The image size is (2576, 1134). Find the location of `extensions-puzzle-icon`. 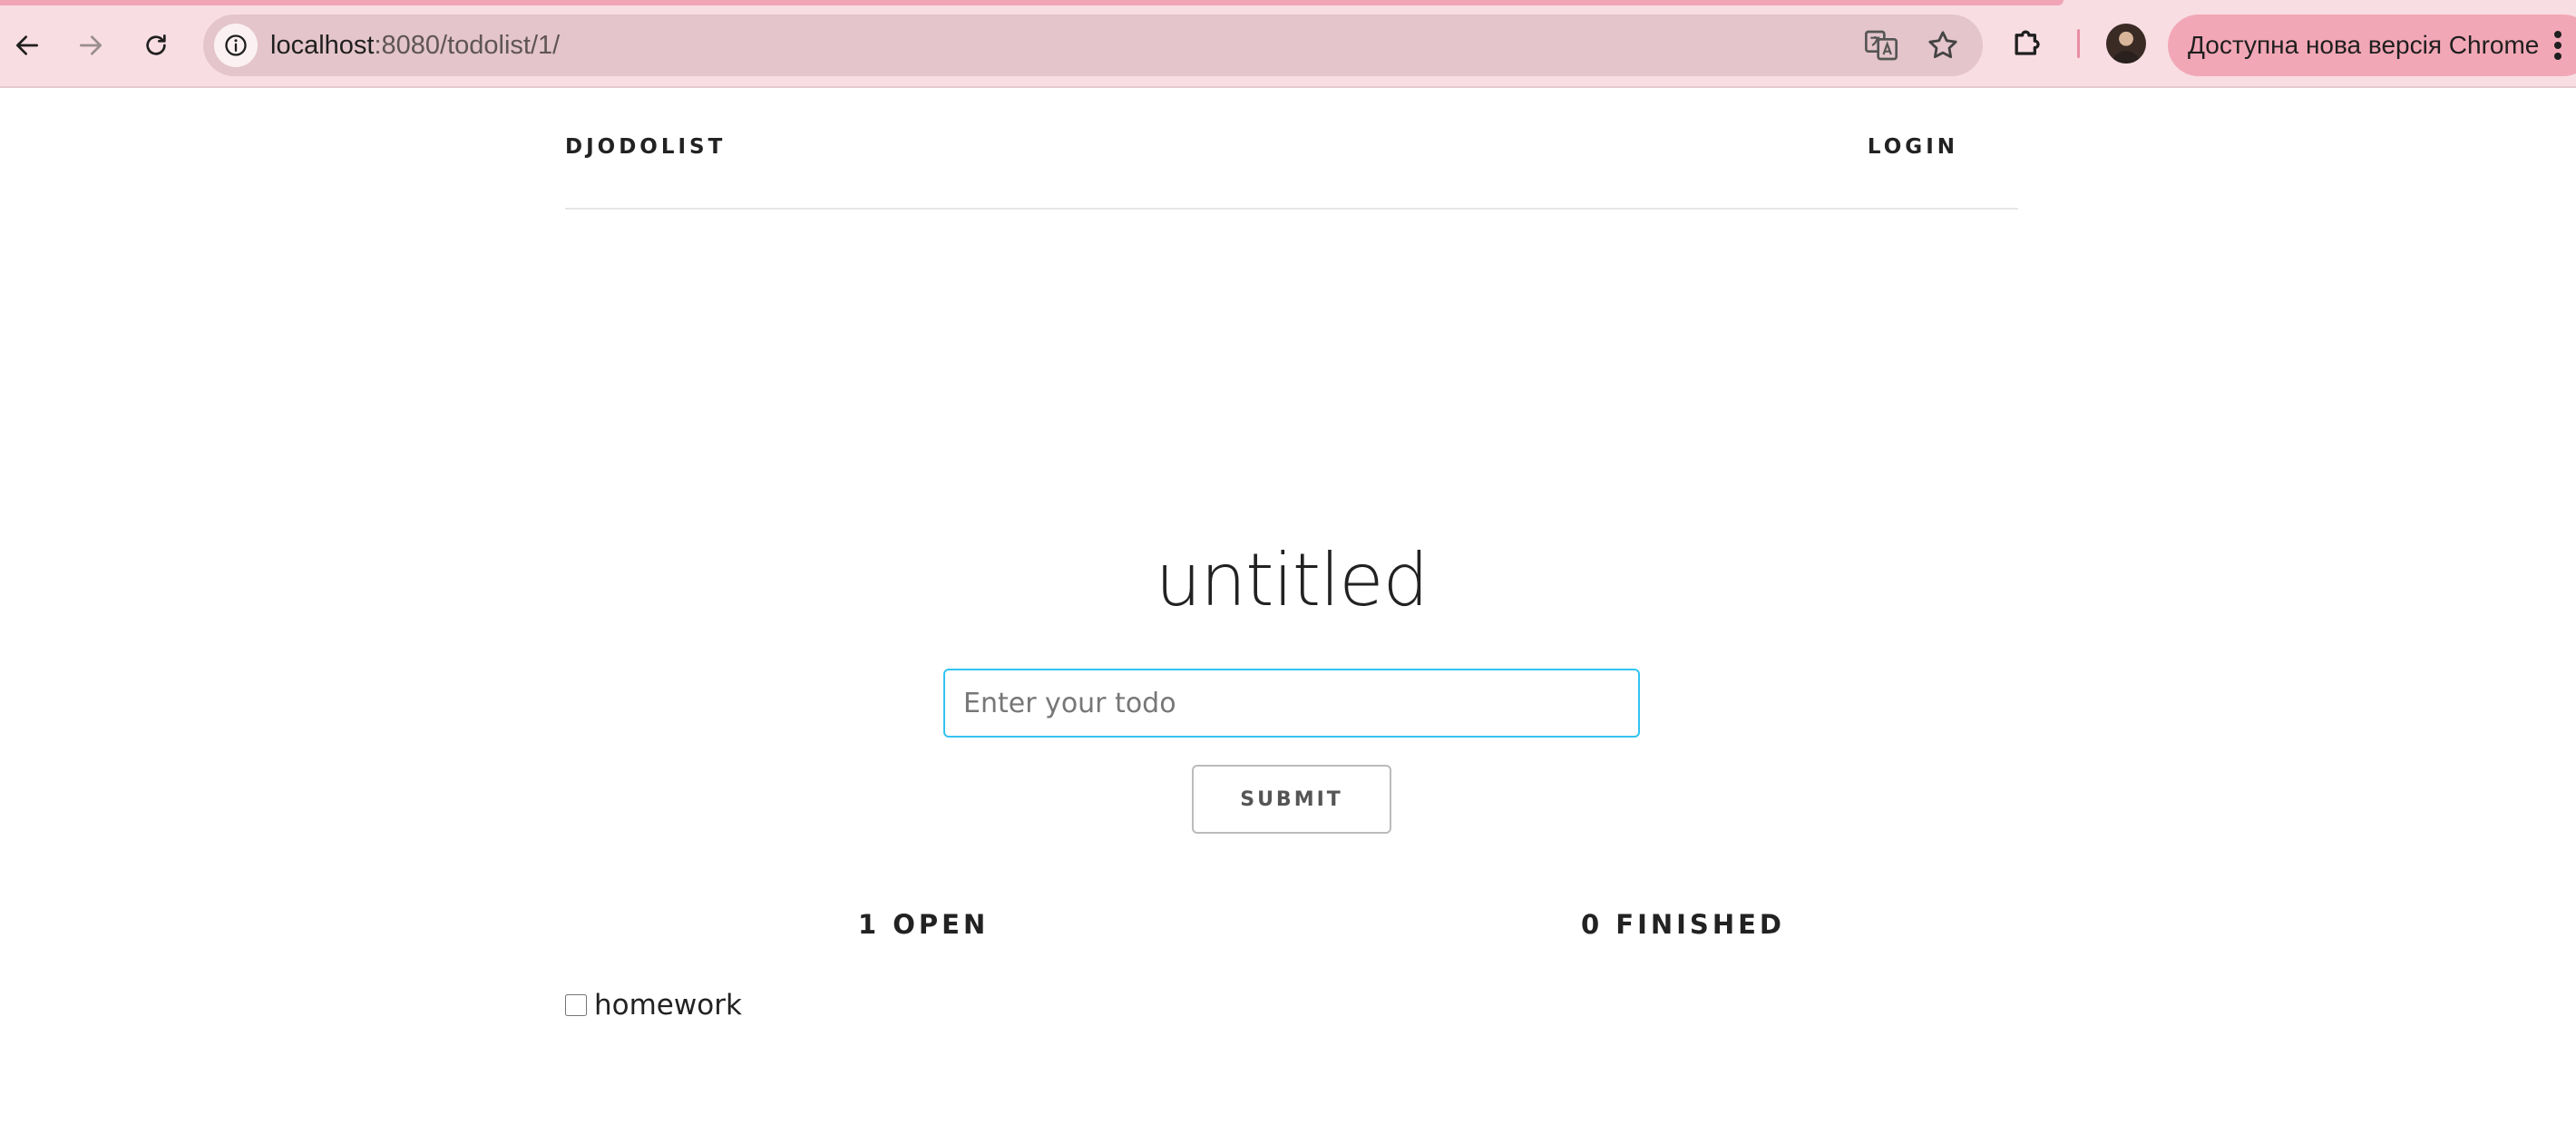

extensions-puzzle-icon is located at coordinates (2028, 44).